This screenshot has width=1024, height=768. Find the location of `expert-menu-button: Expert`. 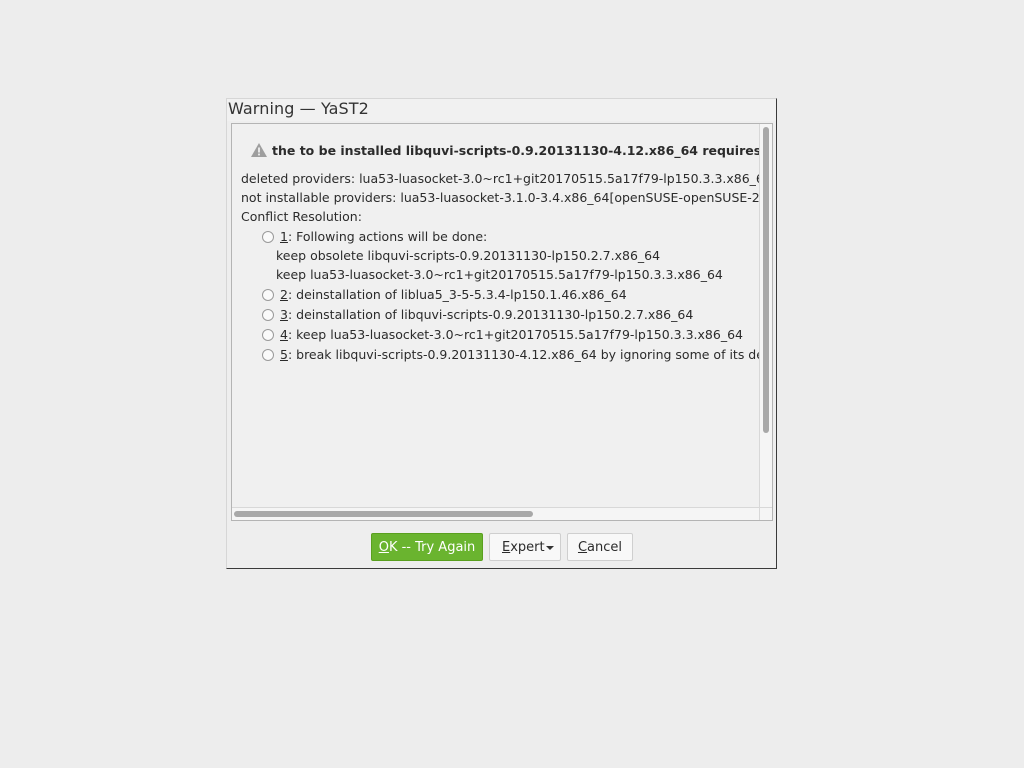

expert-menu-button: Expert is located at coordinates (525, 547).